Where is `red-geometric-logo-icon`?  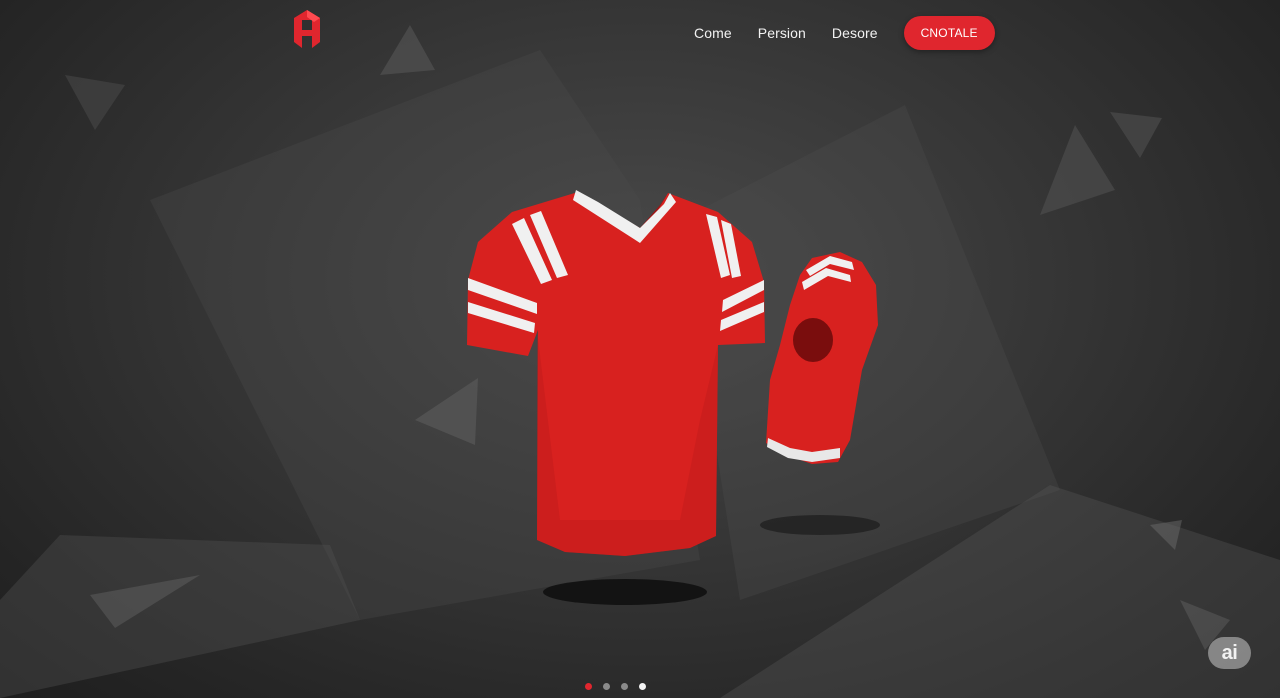 red-geometric-logo-icon is located at coordinates (307, 29).